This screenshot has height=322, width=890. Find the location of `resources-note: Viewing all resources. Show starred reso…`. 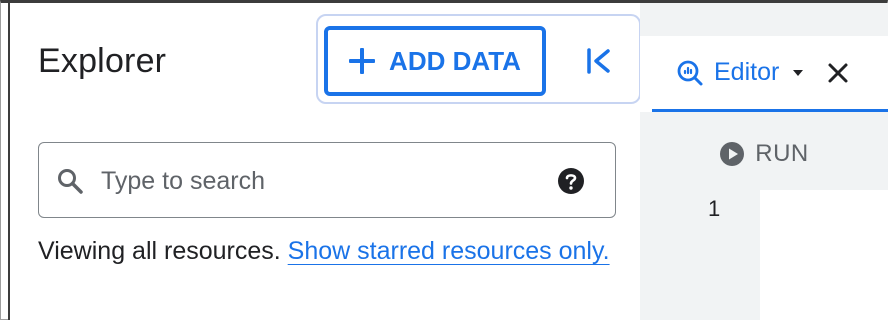

resources-note: Viewing all resources. Show starred reso… is located at coordinates (328, 251).